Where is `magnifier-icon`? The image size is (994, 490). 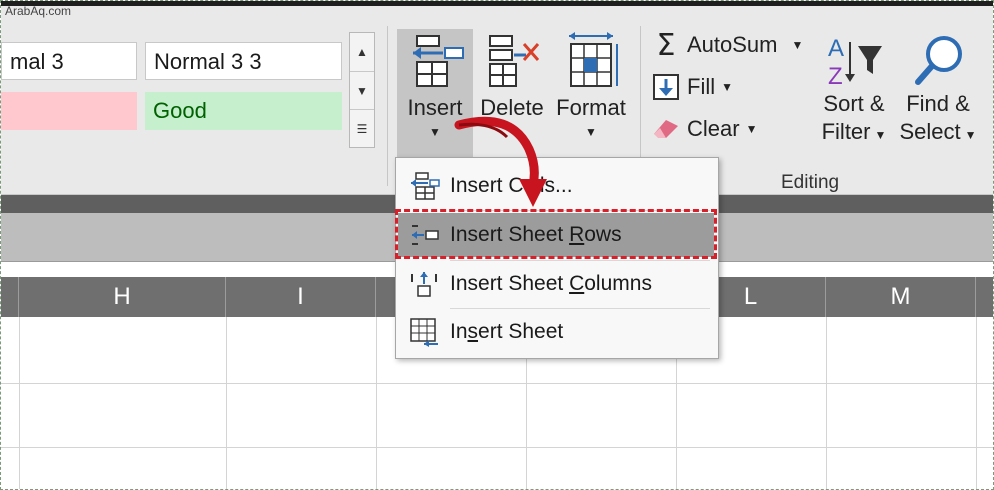
magnifier-icon is located at coordinates (938, 60).